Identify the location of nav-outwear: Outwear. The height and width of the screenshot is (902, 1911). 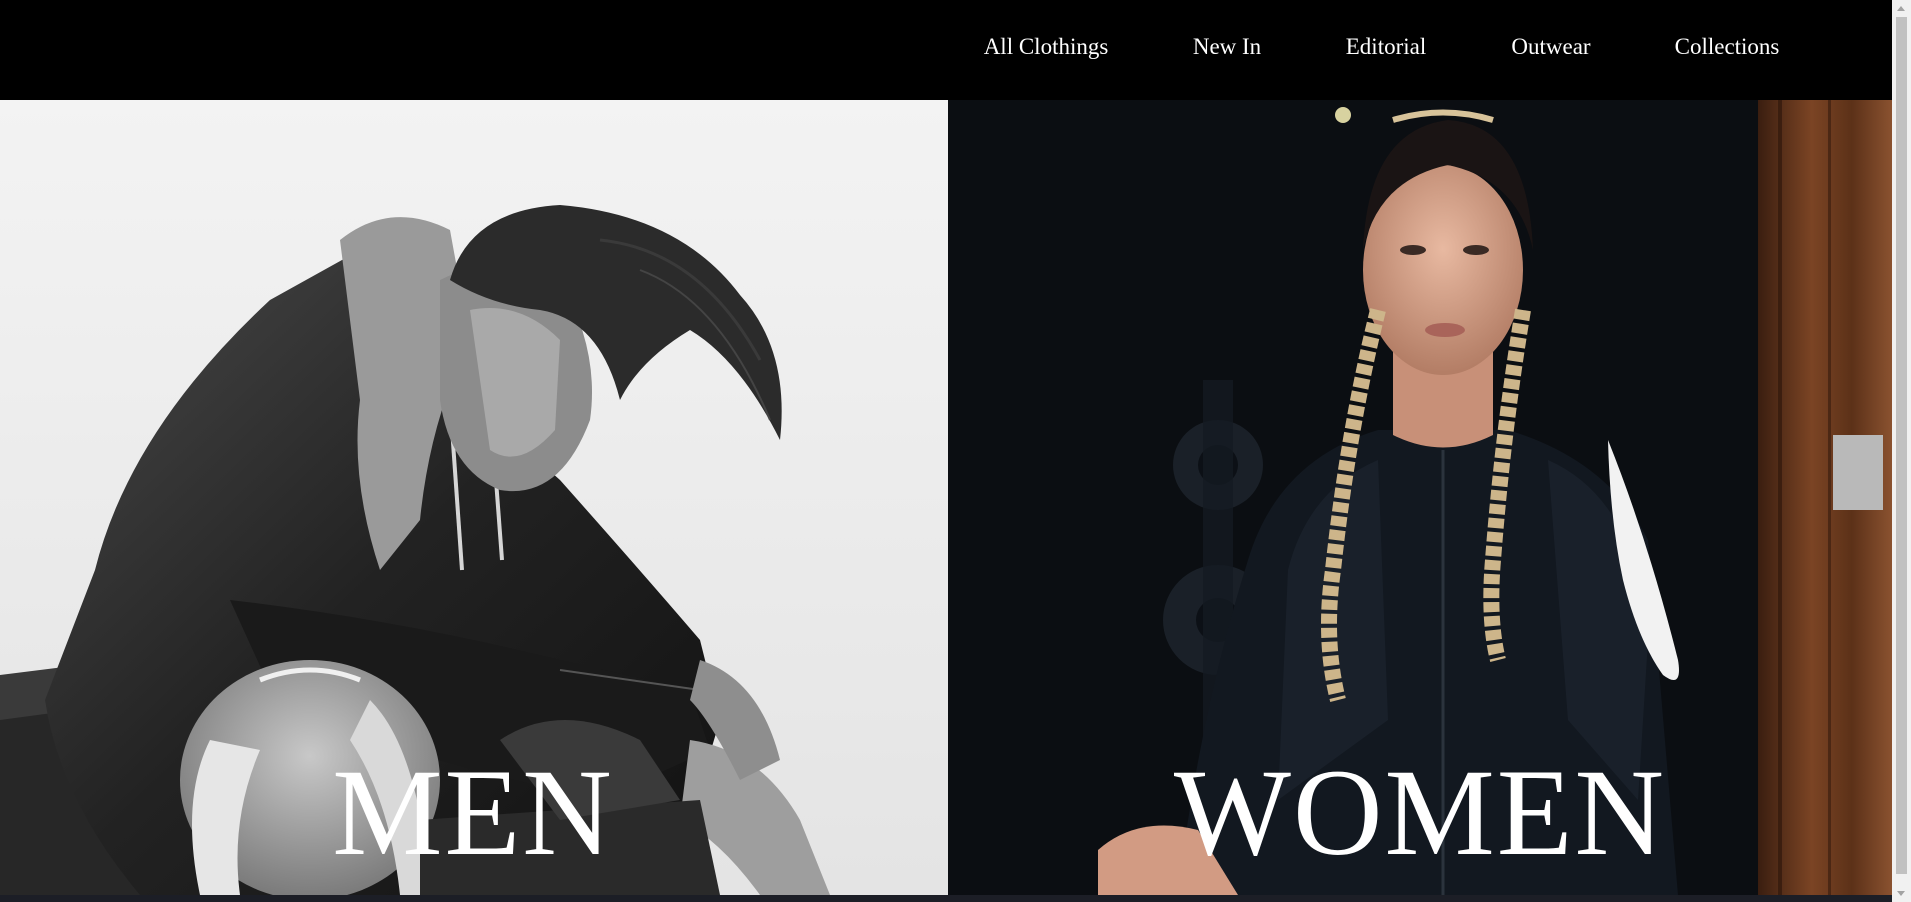
(1550, 47).